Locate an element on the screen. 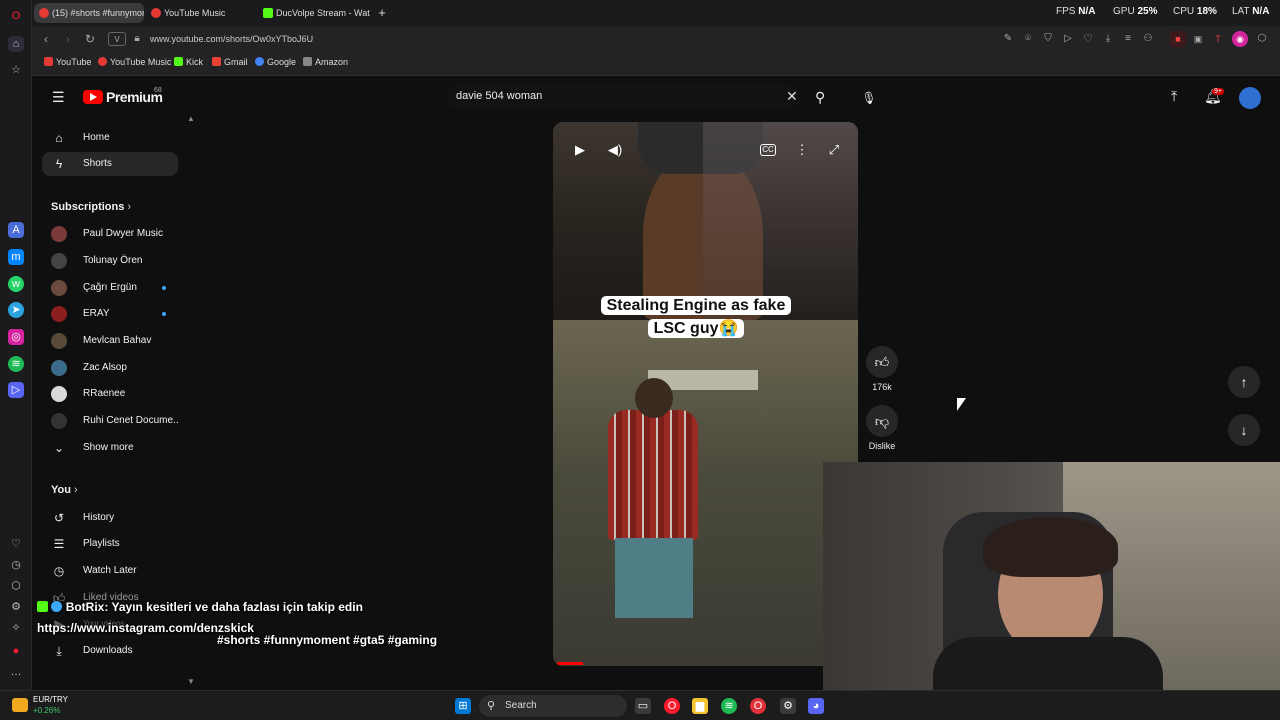 This screenshot has height=720, width=1280. cube-rail-icon: ⬡ is located at coordinates (16, 586).